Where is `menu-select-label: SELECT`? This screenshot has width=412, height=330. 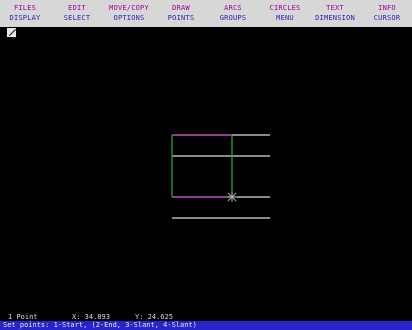 menu-select-label: SELECT is located at coordinates (77, 18).